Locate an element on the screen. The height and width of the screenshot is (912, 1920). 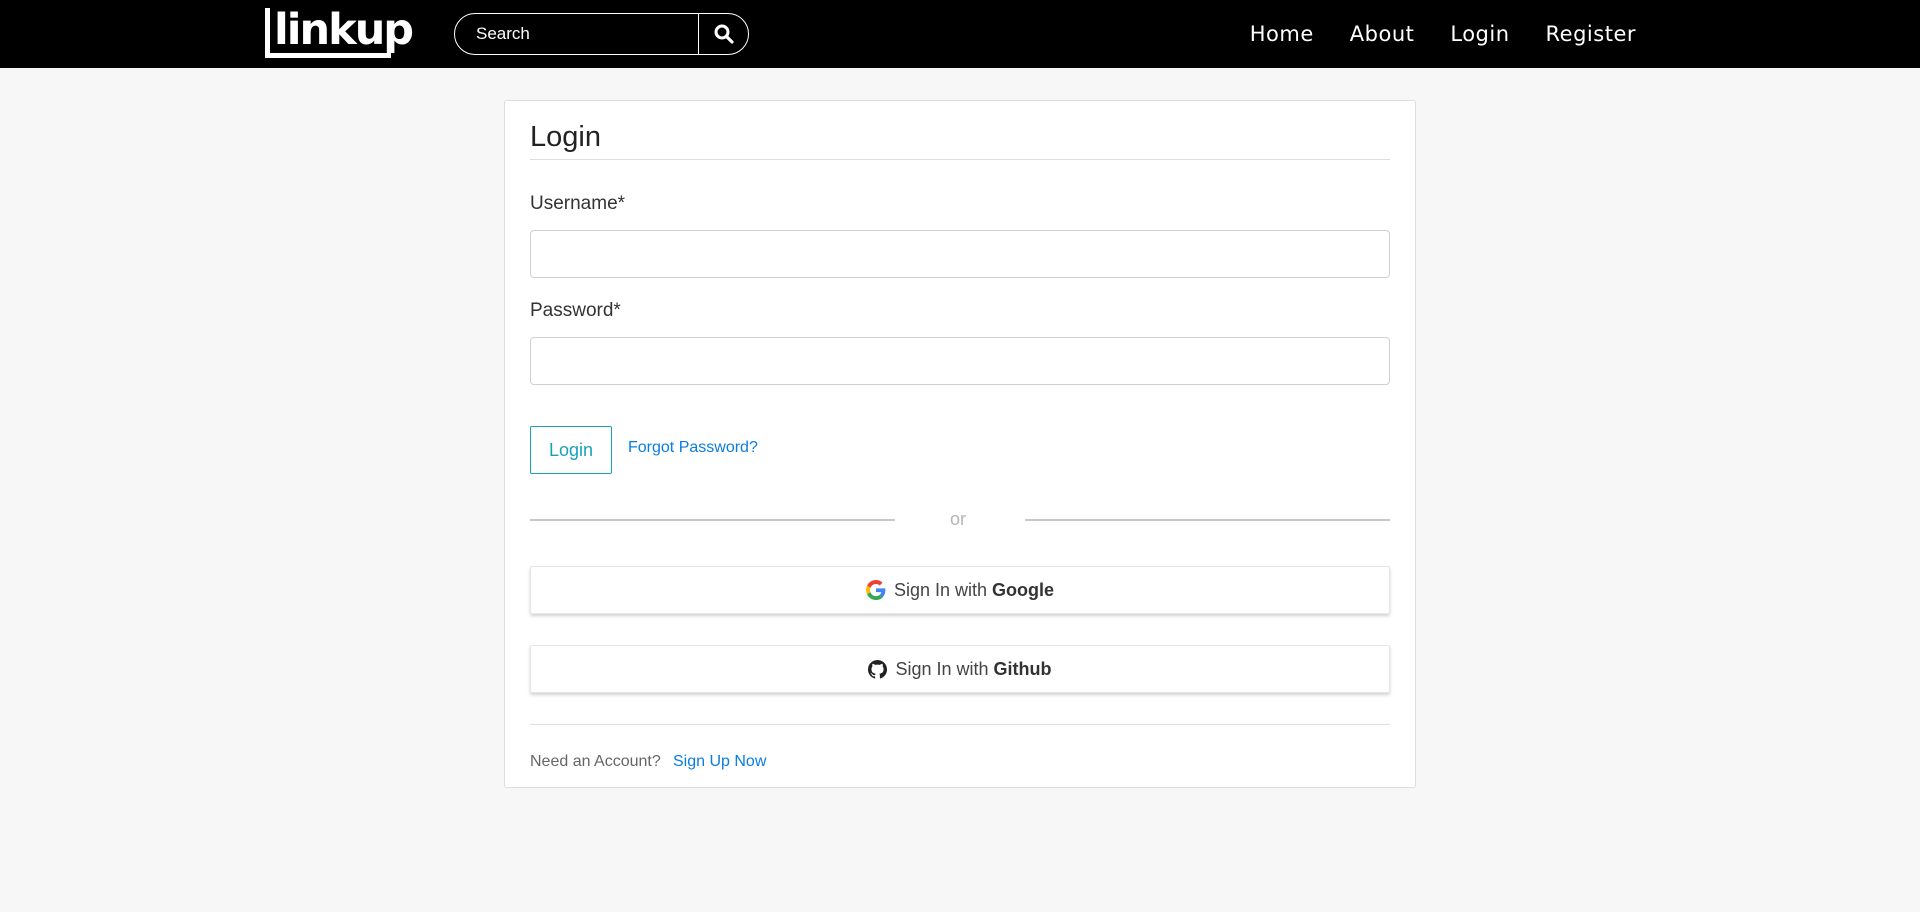
search-button is located at coordinates (723, 34).